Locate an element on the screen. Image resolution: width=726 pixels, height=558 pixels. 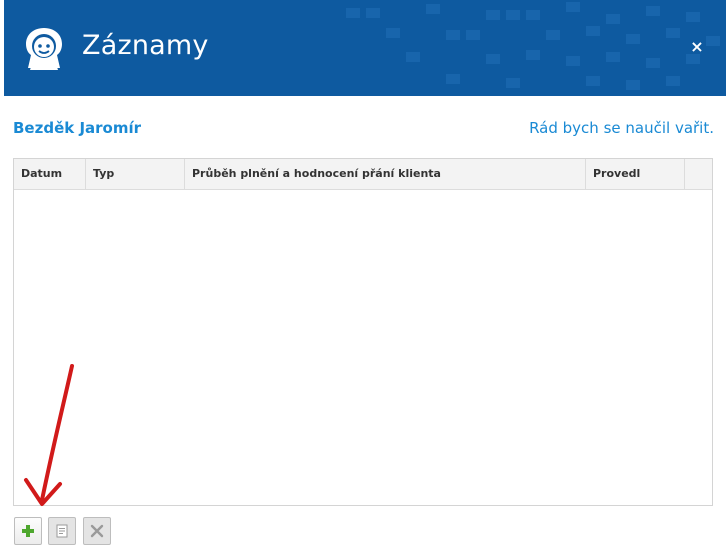
client-wish: Rád bych se naučil vařit. is located at coordinates (621, 128).